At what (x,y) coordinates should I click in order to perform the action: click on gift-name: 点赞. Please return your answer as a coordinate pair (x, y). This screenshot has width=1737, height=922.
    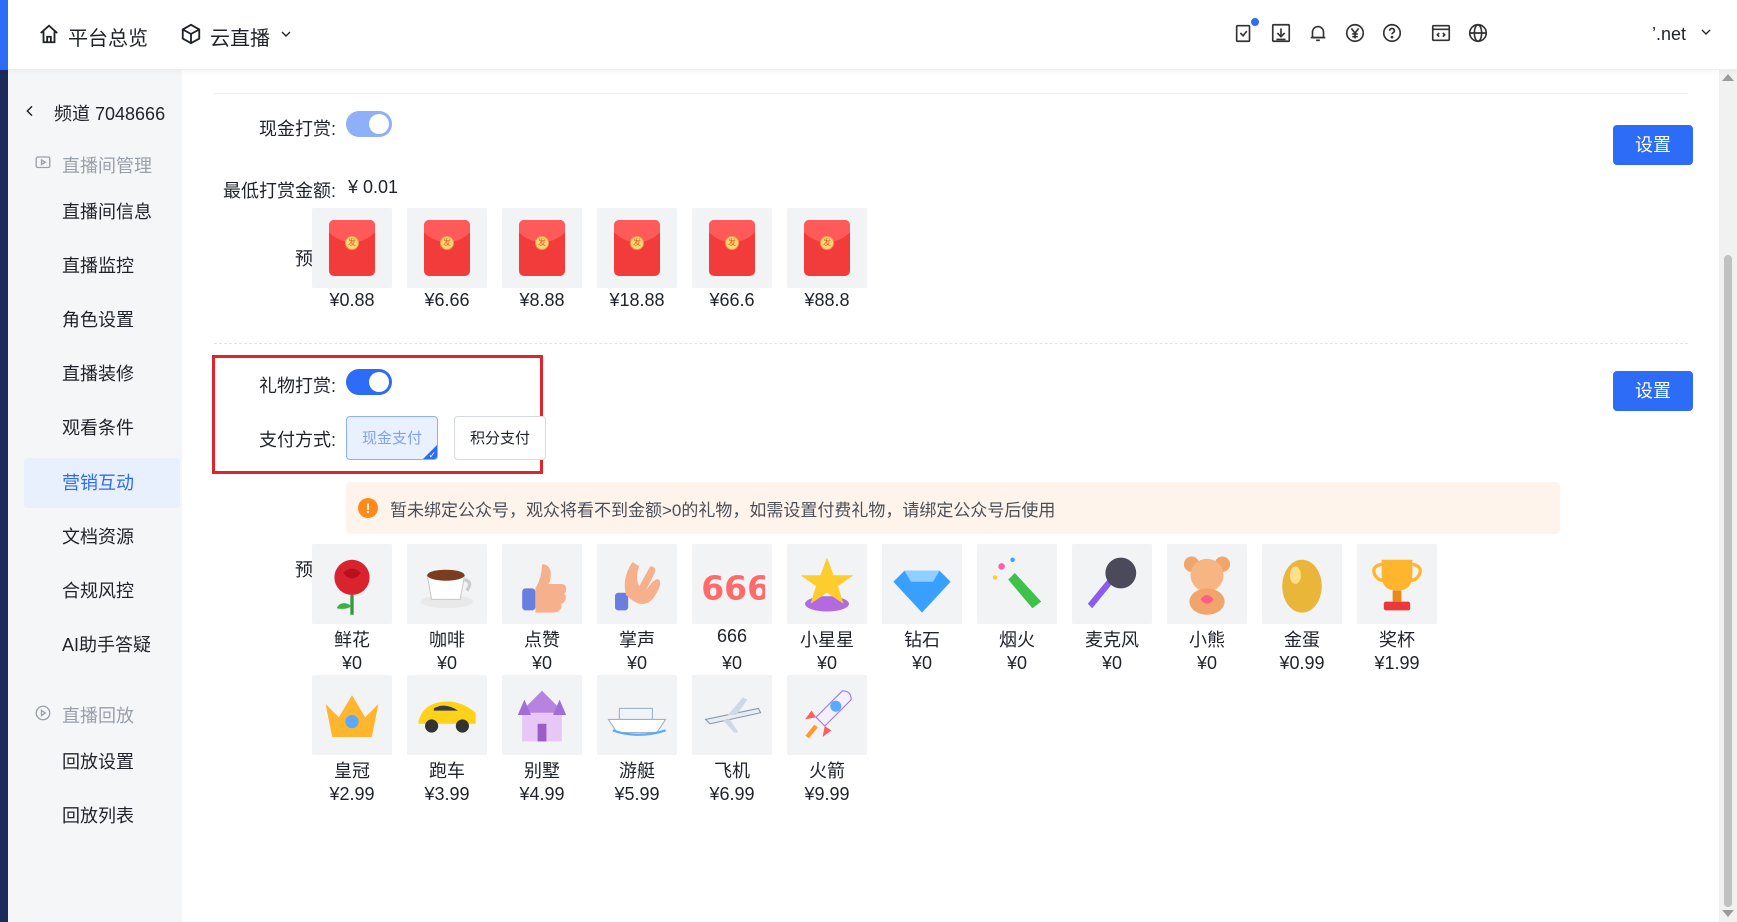
    Looking at the image, I should click on (542, 640).